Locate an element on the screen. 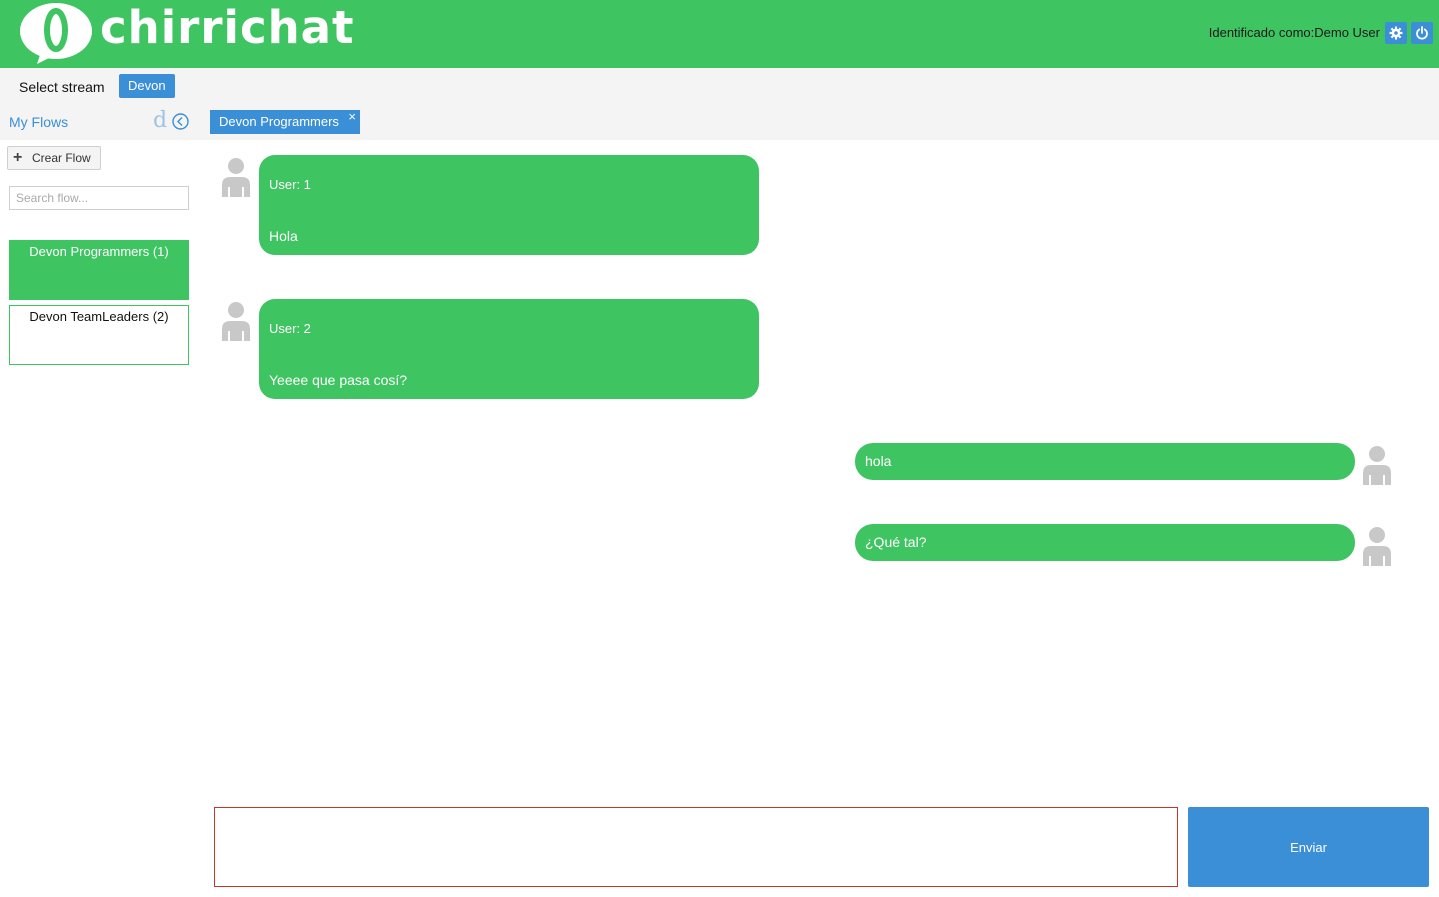  gear-icon is located at coordinates (1396, 33).